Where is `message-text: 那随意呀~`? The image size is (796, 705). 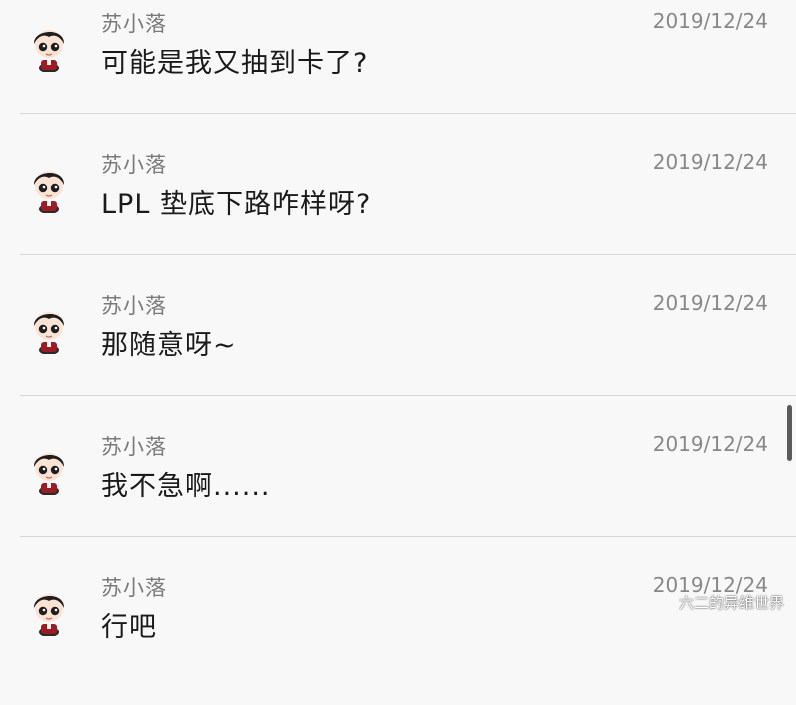
message-text: 那随意呀~ is located at coordinates (169, 345).